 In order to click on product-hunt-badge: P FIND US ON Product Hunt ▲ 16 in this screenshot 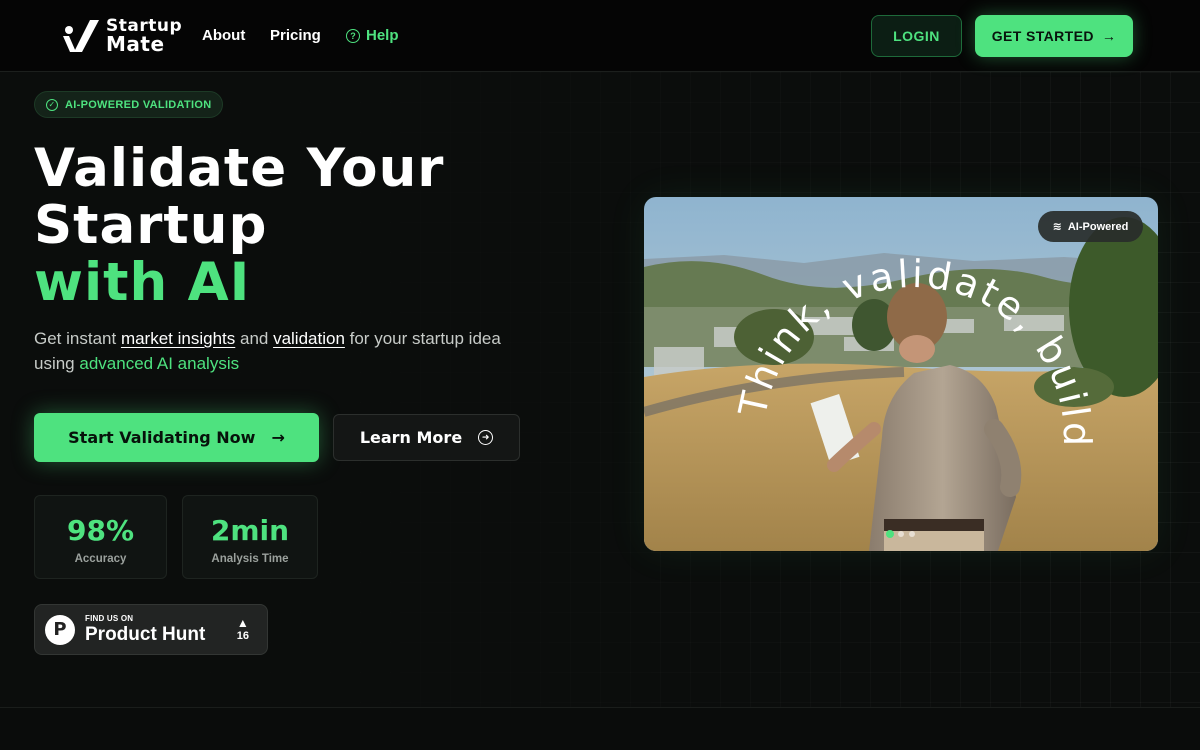, I will do `click(151, 629)`.